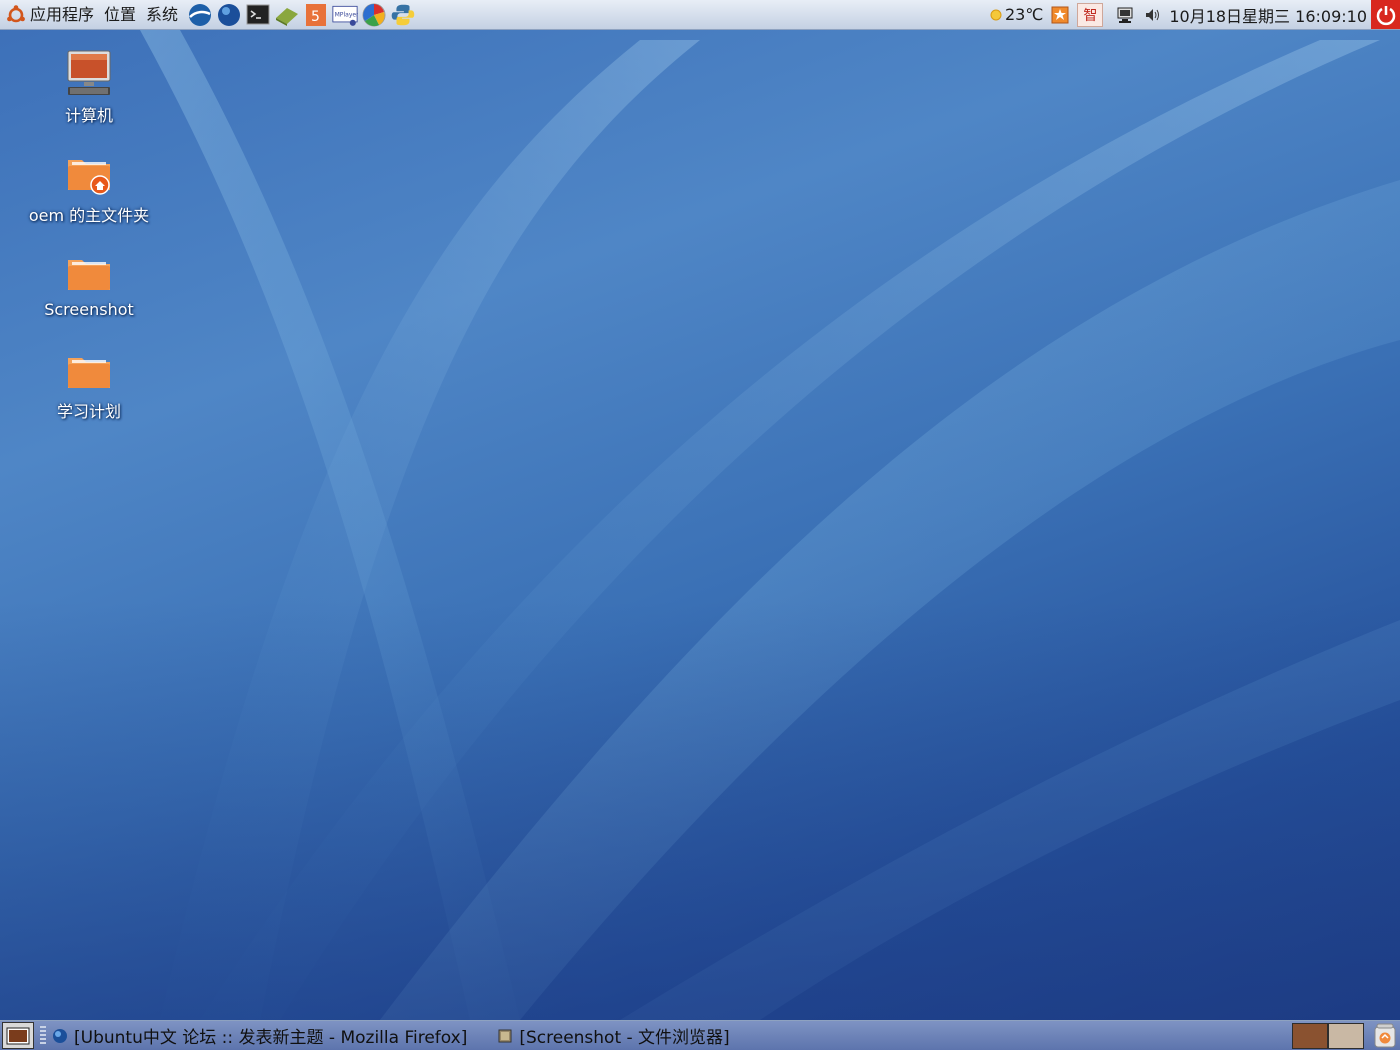 The width and height of the screenshot is (1400, 1050). I want to click on desktop-icon-label: 学习计划, so click(88, 411).